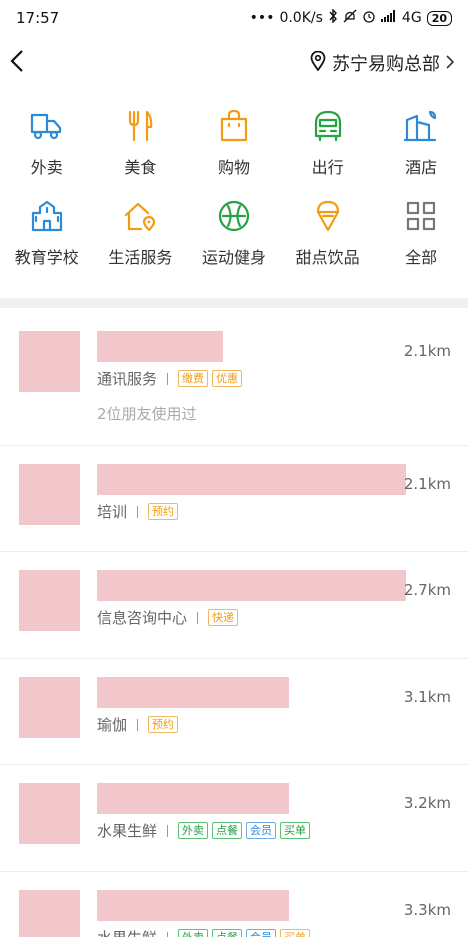  I want to click on category-item: 生活服务, so click(141, 233).